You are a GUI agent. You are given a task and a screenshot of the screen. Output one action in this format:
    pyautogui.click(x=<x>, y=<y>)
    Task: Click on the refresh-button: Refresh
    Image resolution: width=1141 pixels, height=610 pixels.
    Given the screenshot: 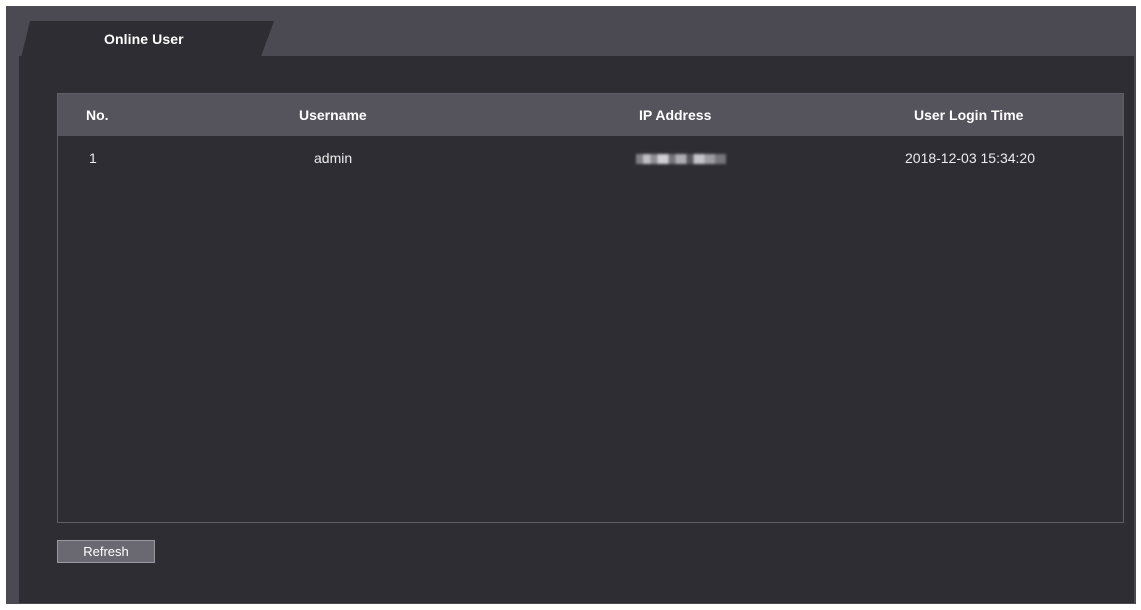 What is the action you would take?
    pyautogui.click(x=106, y=551)
    